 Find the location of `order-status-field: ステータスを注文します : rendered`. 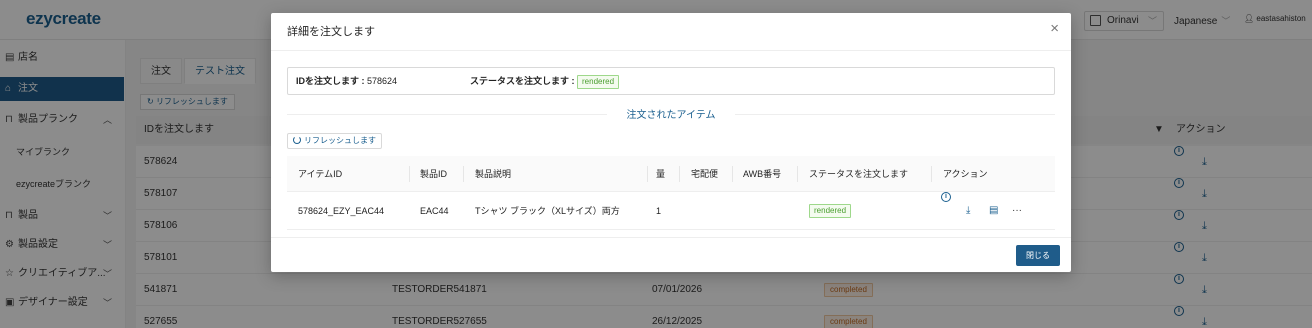

order-status-field: ステータスを注文します : rendered is located at coordinates (545, 81).